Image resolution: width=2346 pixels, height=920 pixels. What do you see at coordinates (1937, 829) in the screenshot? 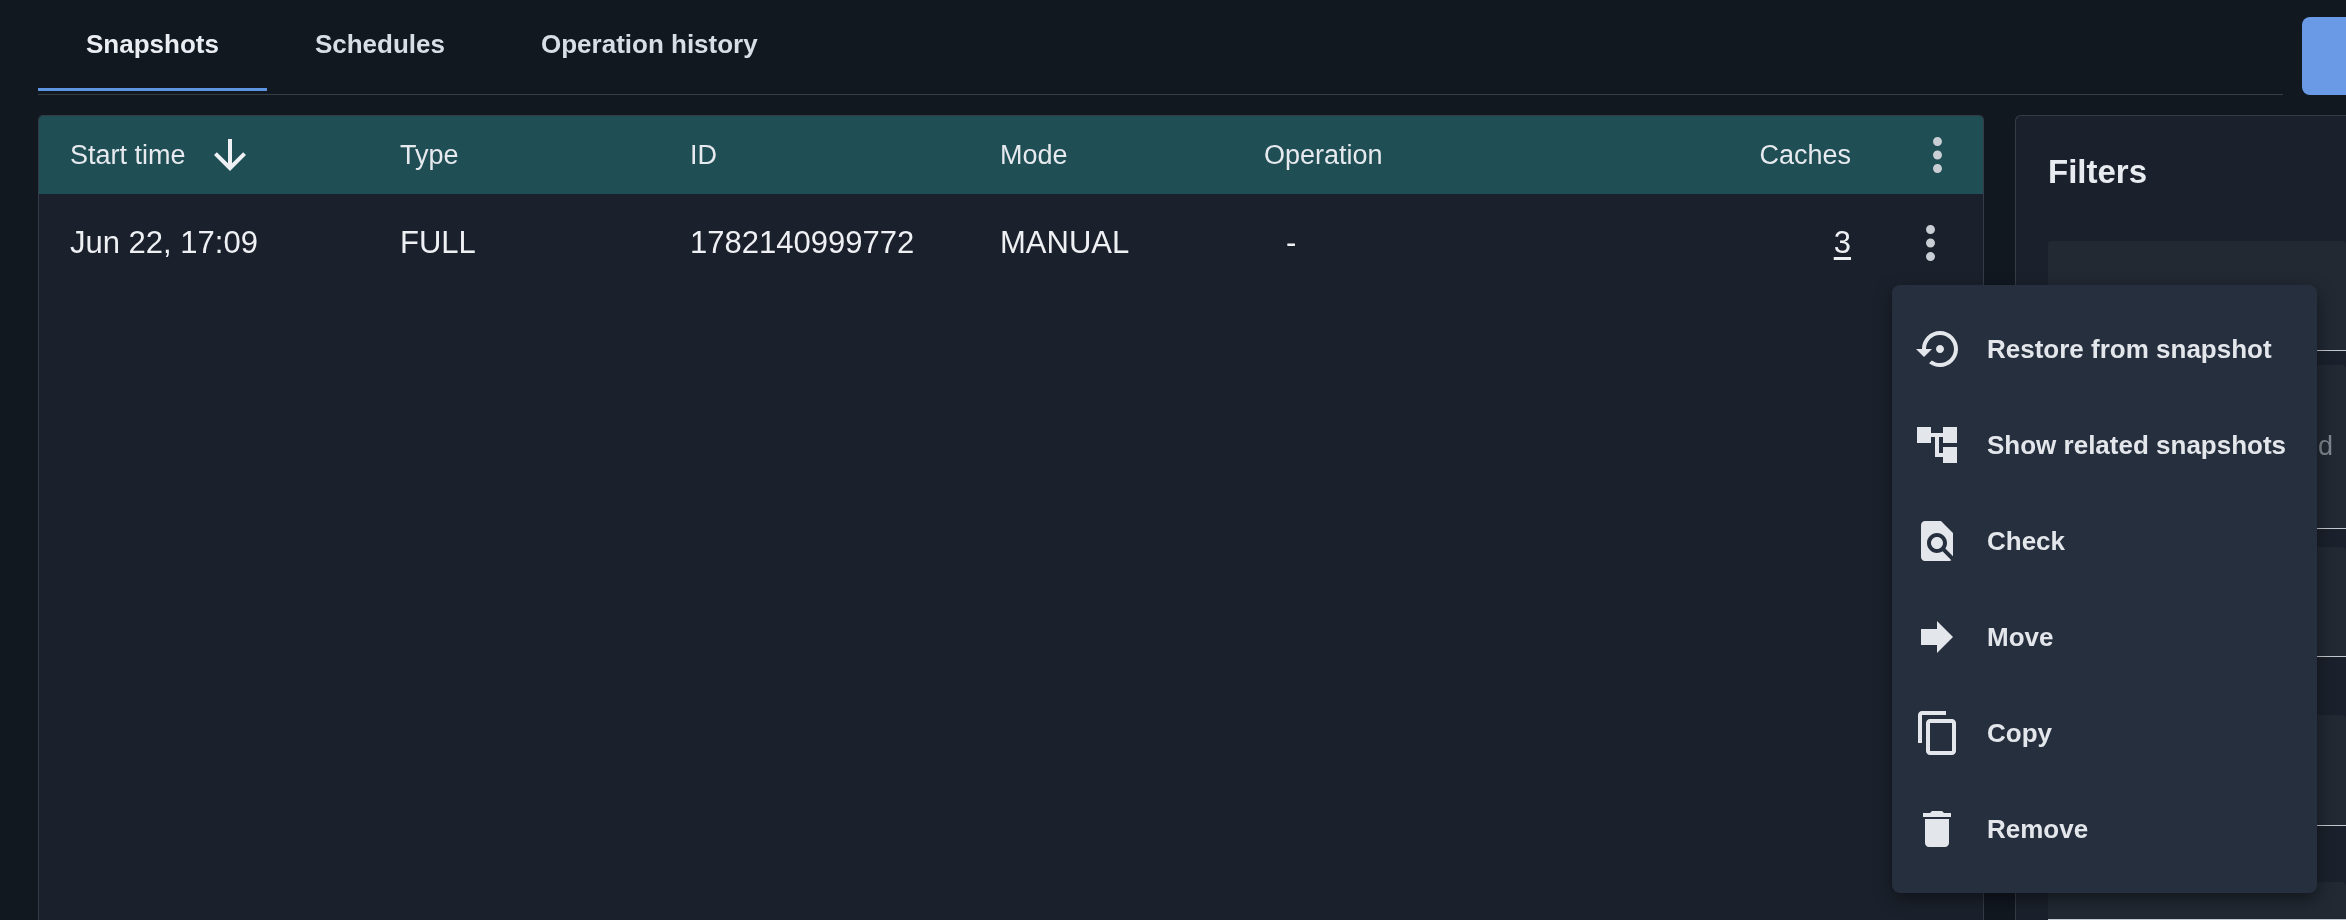
I see `trash-icon` at bounding box center [1937, 829].